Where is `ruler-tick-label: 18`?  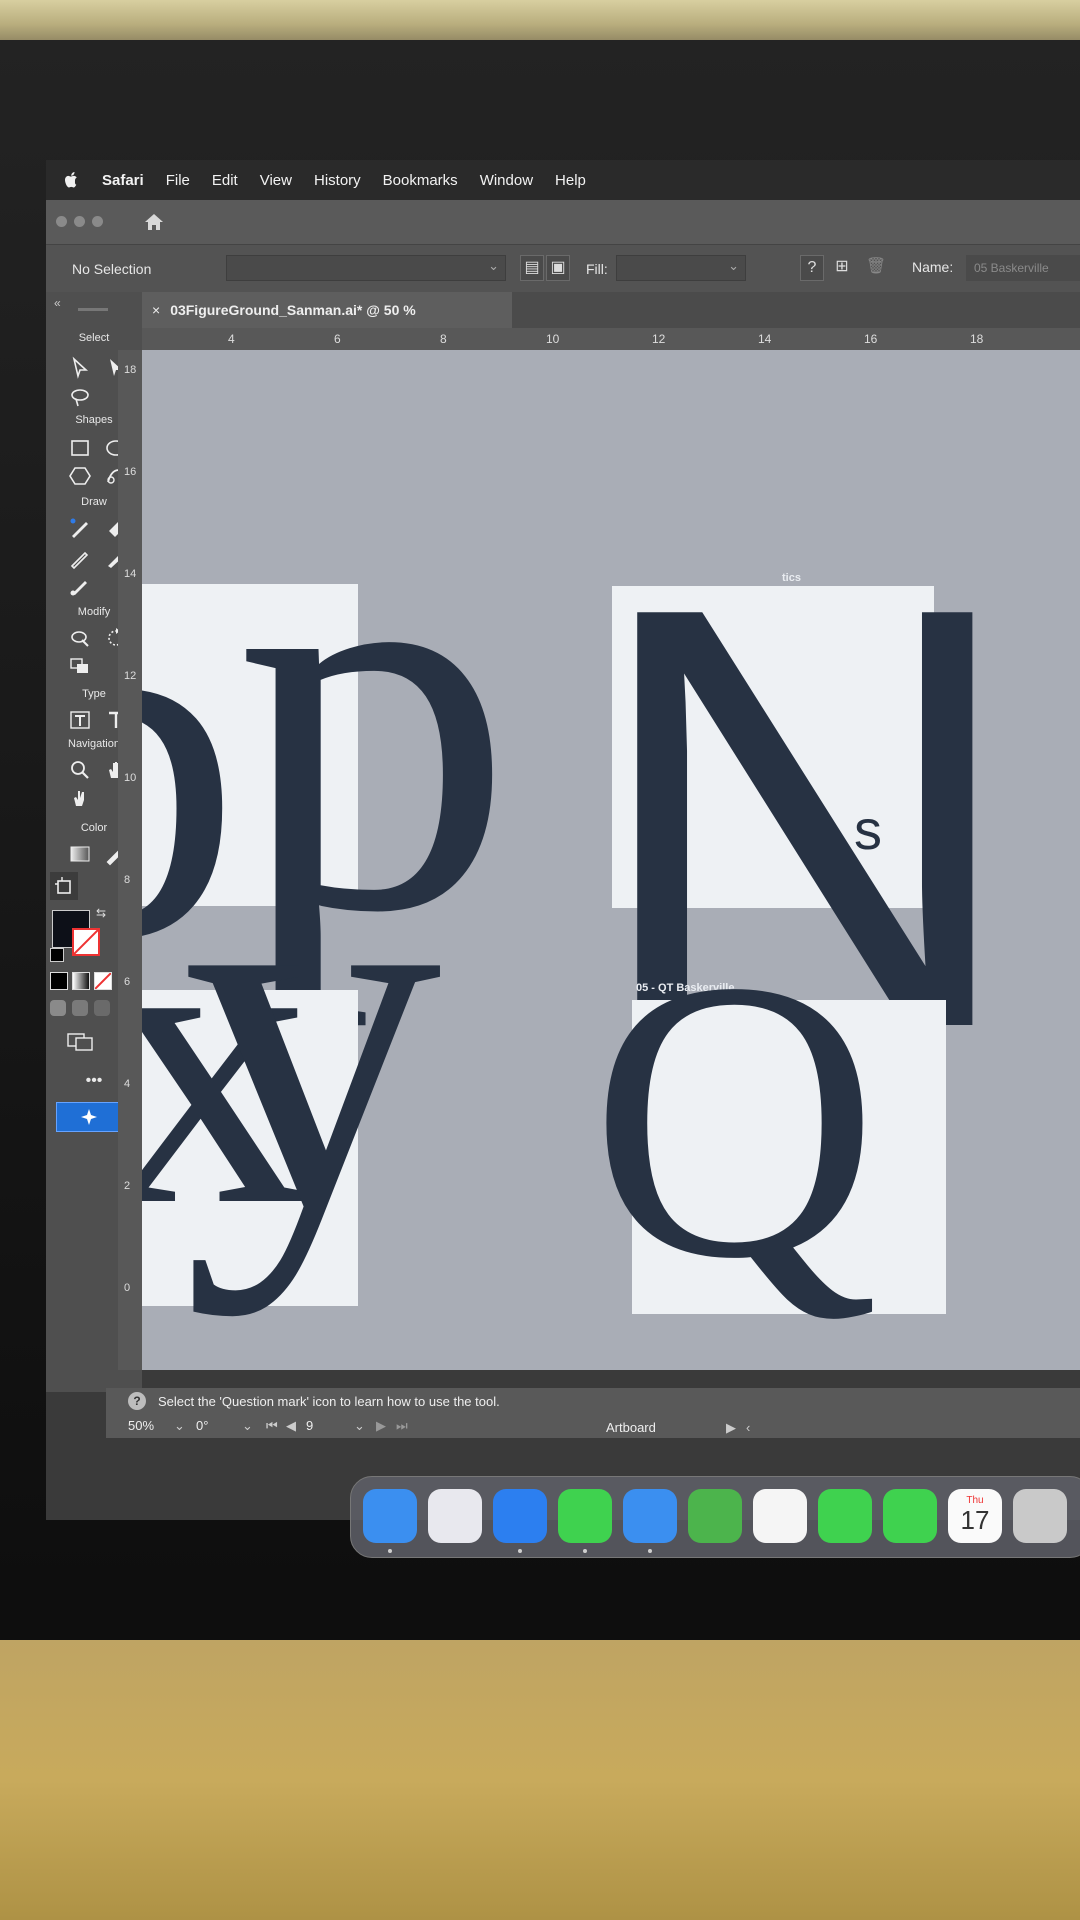 ruler-tick-label: 18 is located at coordinates (977, 339).